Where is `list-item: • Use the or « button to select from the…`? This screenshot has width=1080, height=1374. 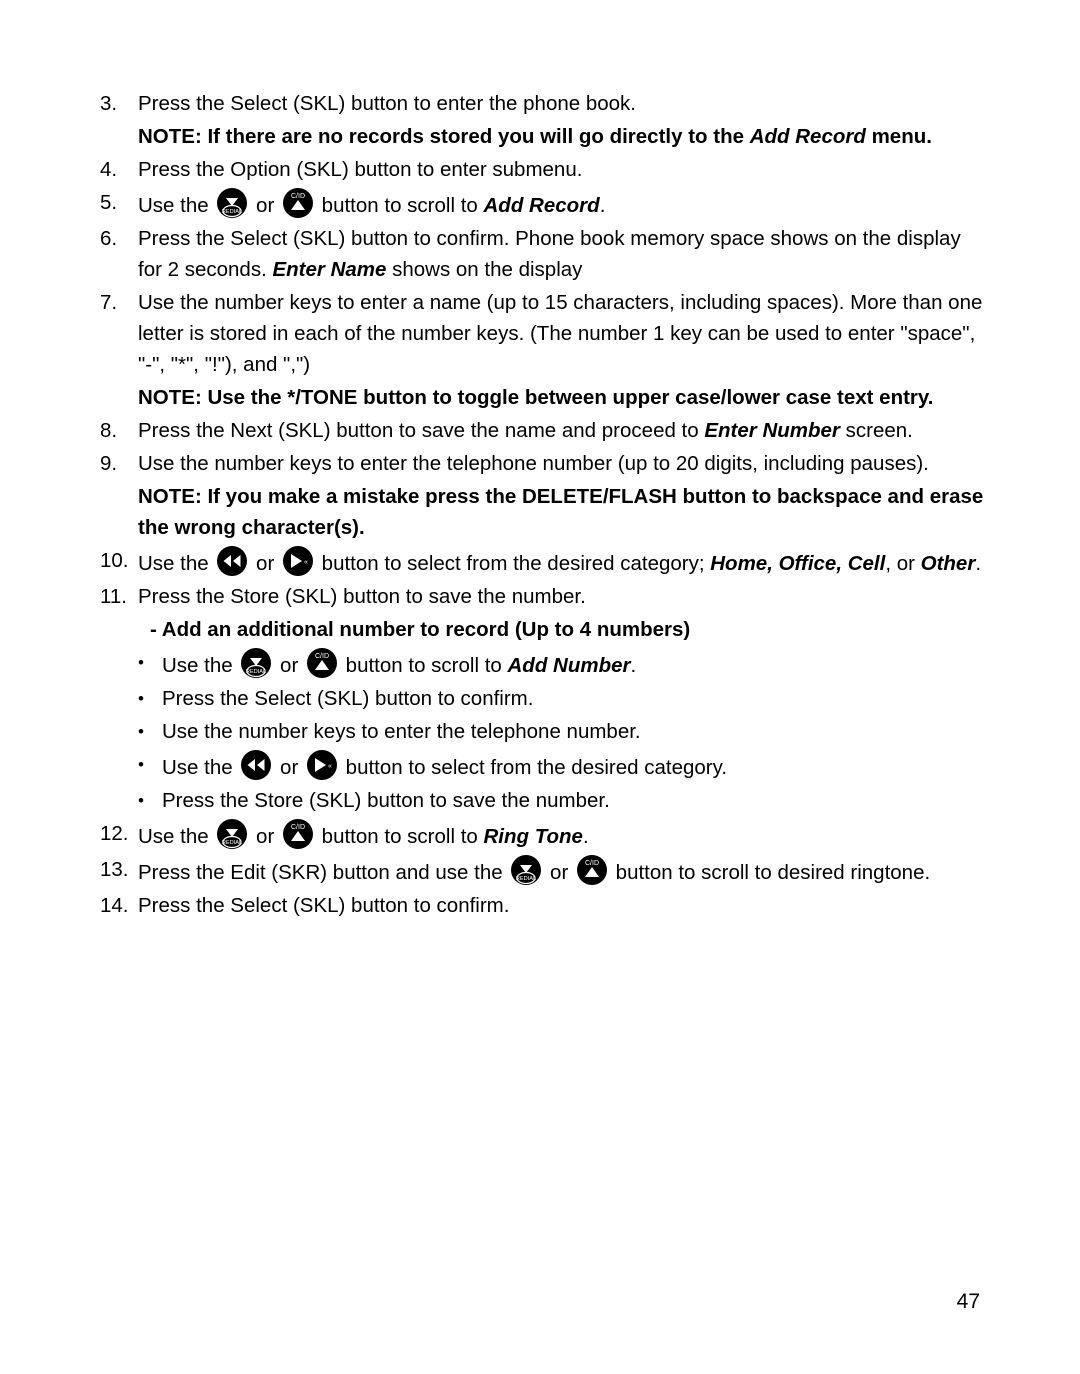 list-item: • Use the or « button to select from the… is located at coordinates (564, 766).